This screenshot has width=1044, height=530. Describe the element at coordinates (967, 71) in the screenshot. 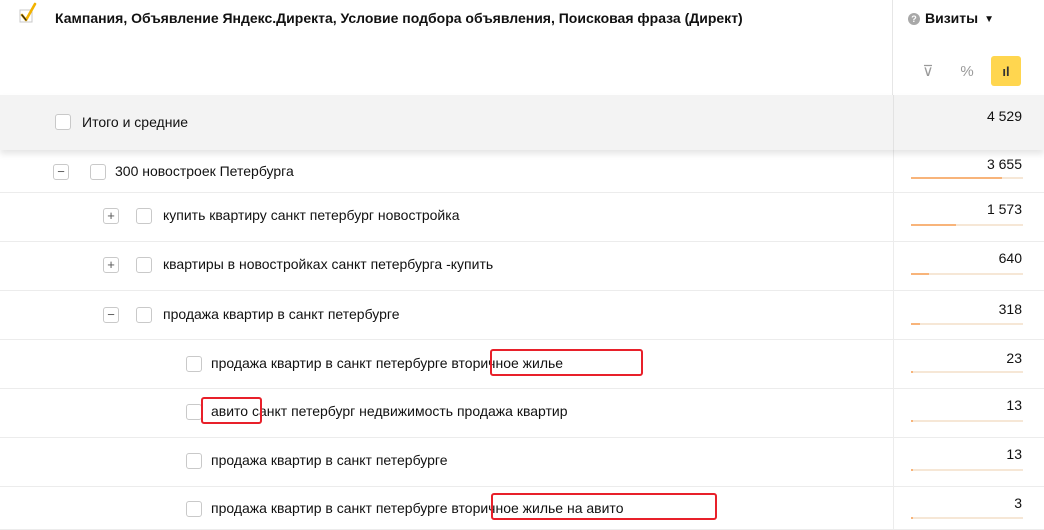

I see `percent-icon: %` at that location.